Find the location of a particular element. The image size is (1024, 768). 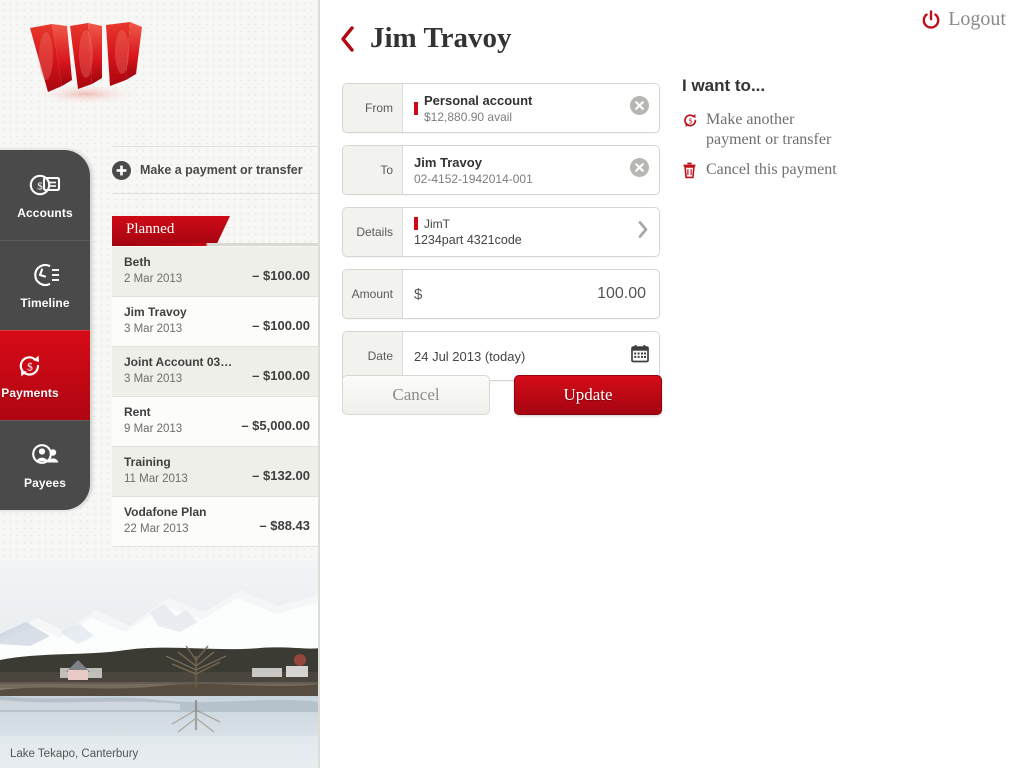

calendar-picker-button is located at coordinates (640, 356).